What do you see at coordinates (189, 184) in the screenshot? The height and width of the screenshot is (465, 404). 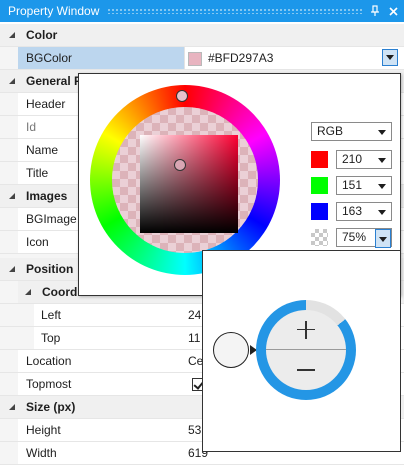 I see `saturation-value-square` at bounding box center [189, 184].